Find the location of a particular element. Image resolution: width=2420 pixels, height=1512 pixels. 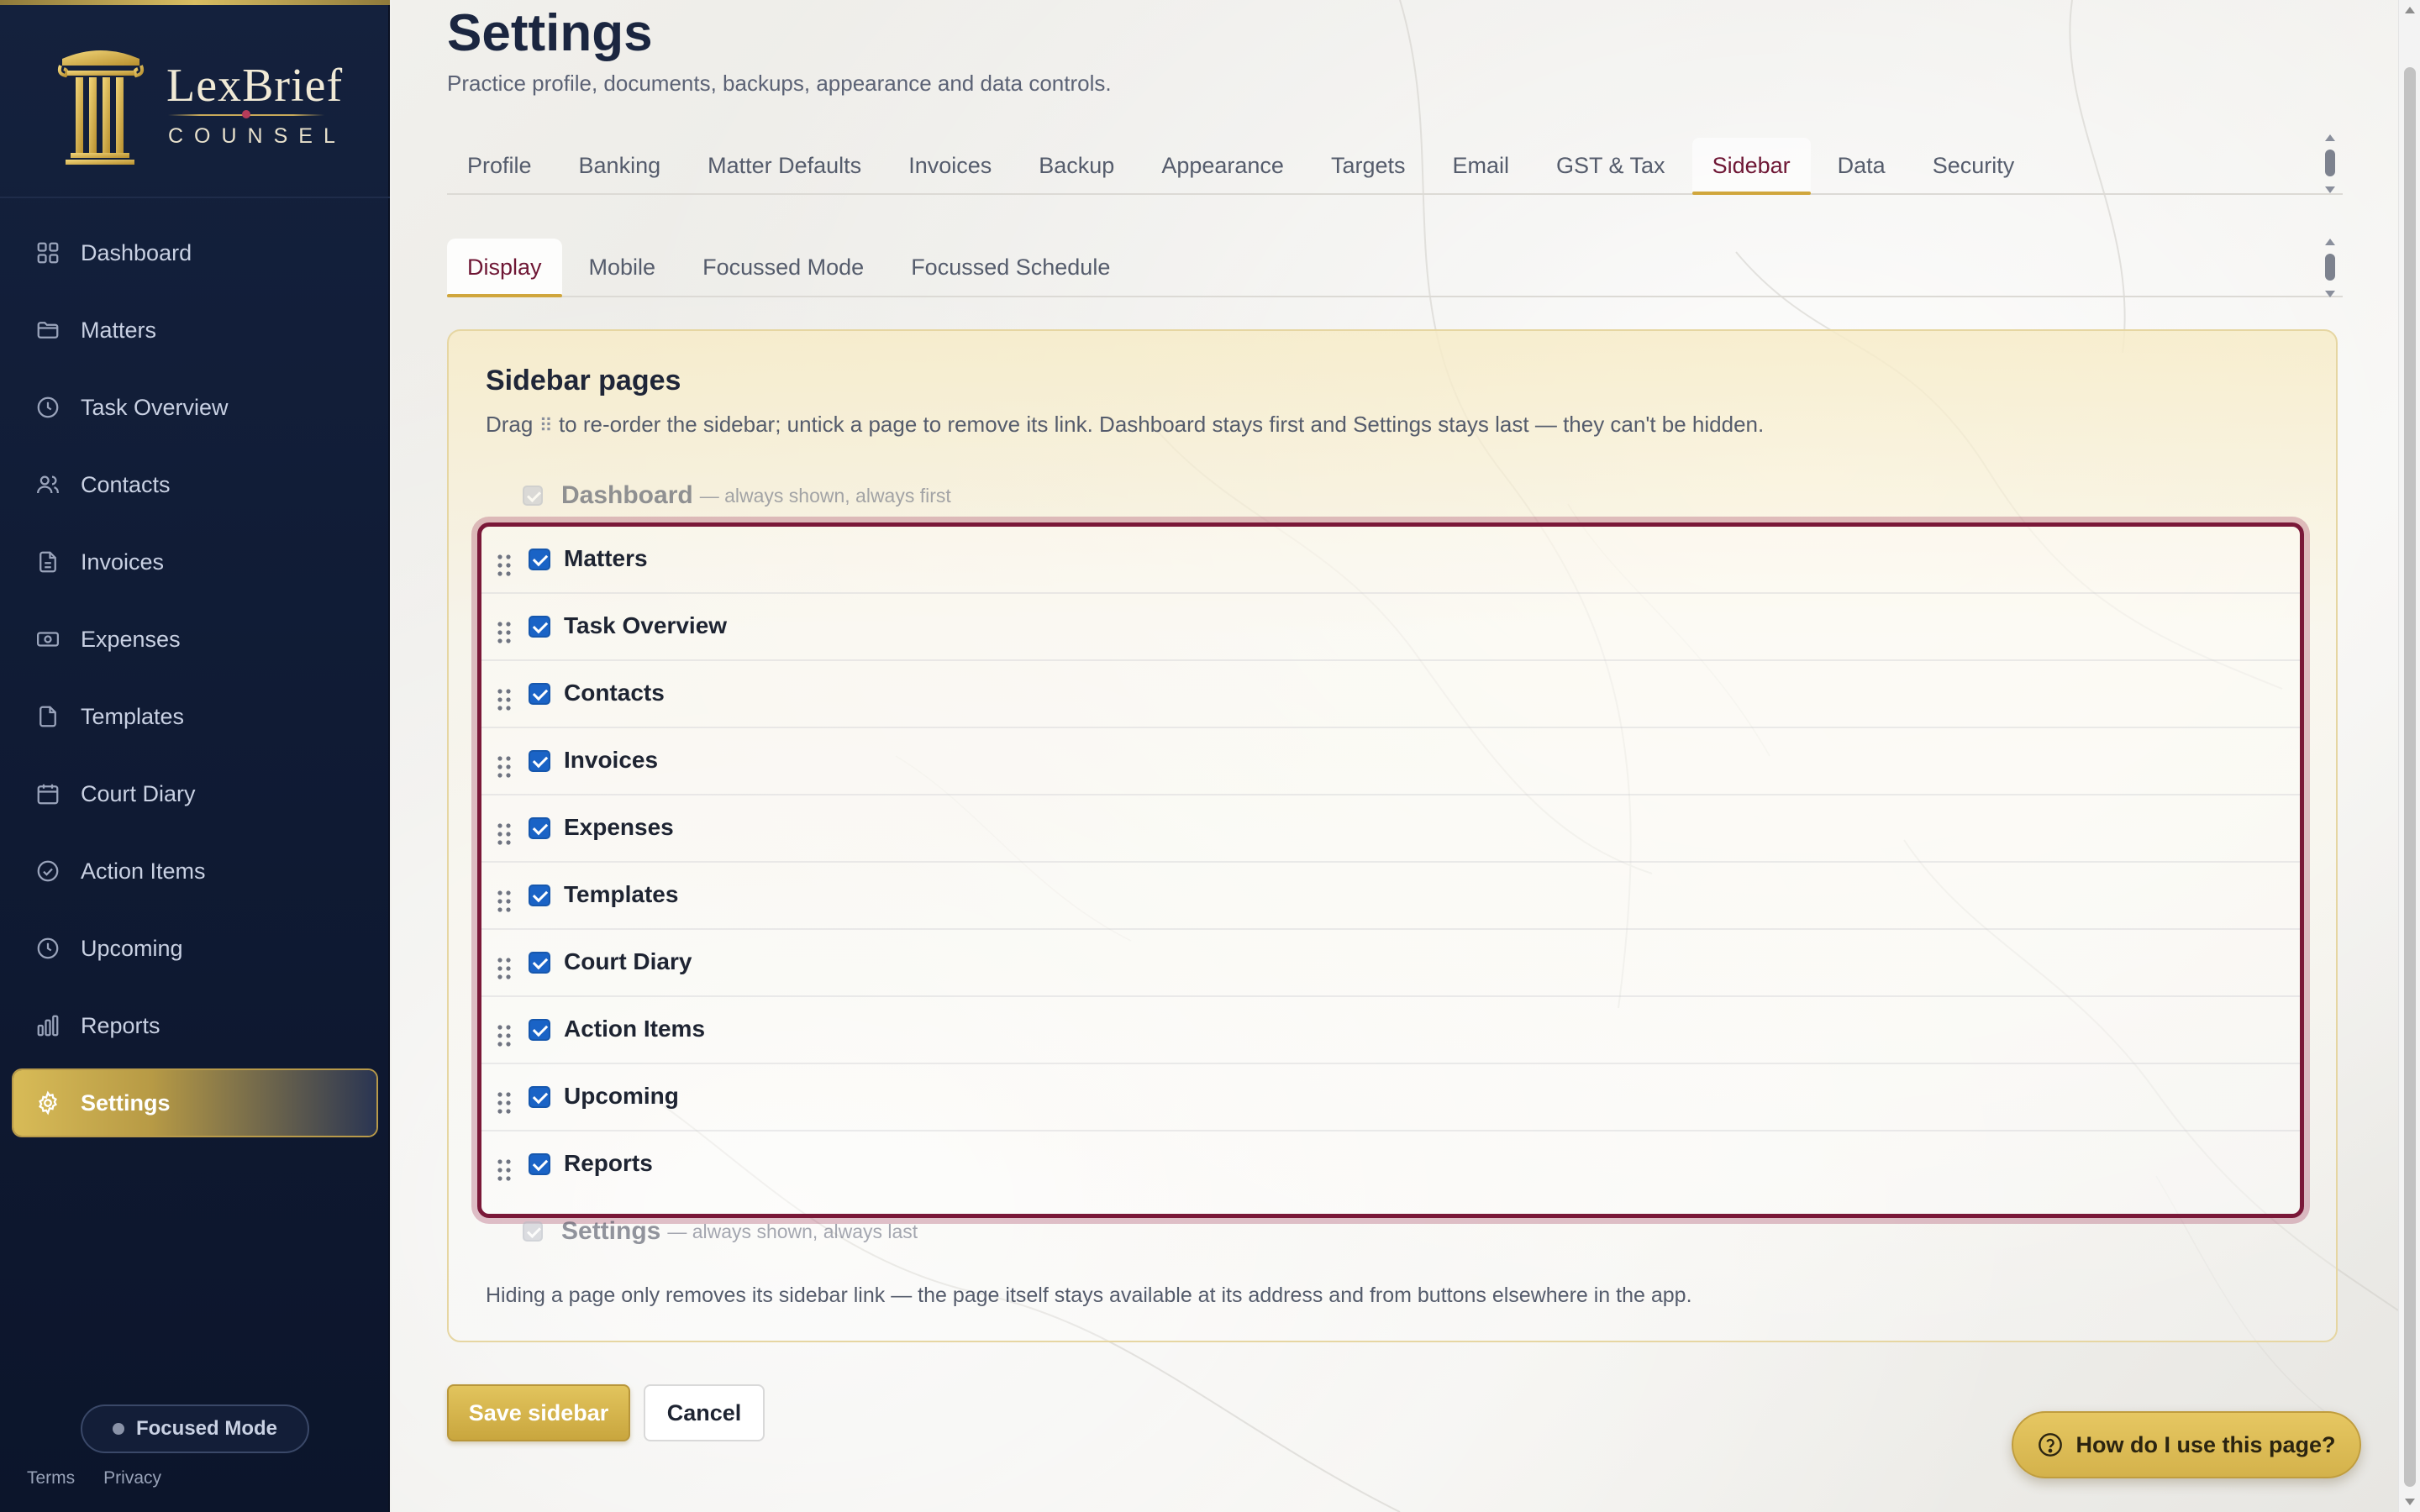

tab-profile: Profile is located at coordinates (499, 165).